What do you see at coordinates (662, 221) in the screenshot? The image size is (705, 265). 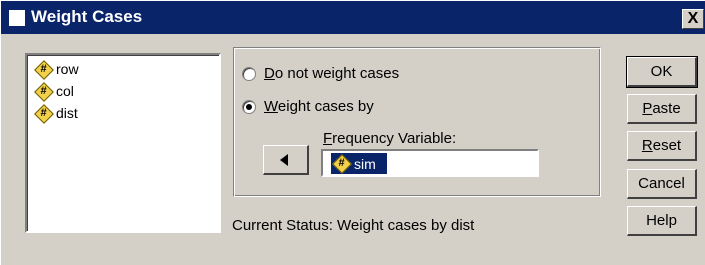 I see `help-button: Help` at bounding box center [662, 221].